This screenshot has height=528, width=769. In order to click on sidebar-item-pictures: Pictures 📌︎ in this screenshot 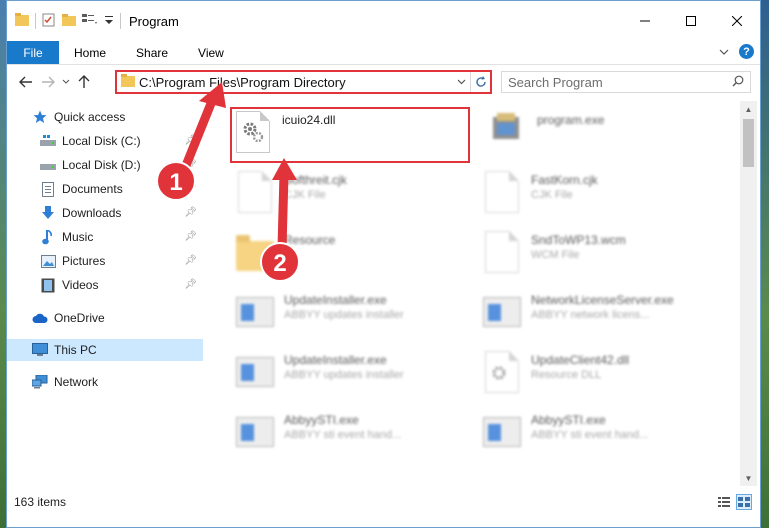, I will do `click(105, 261)`.